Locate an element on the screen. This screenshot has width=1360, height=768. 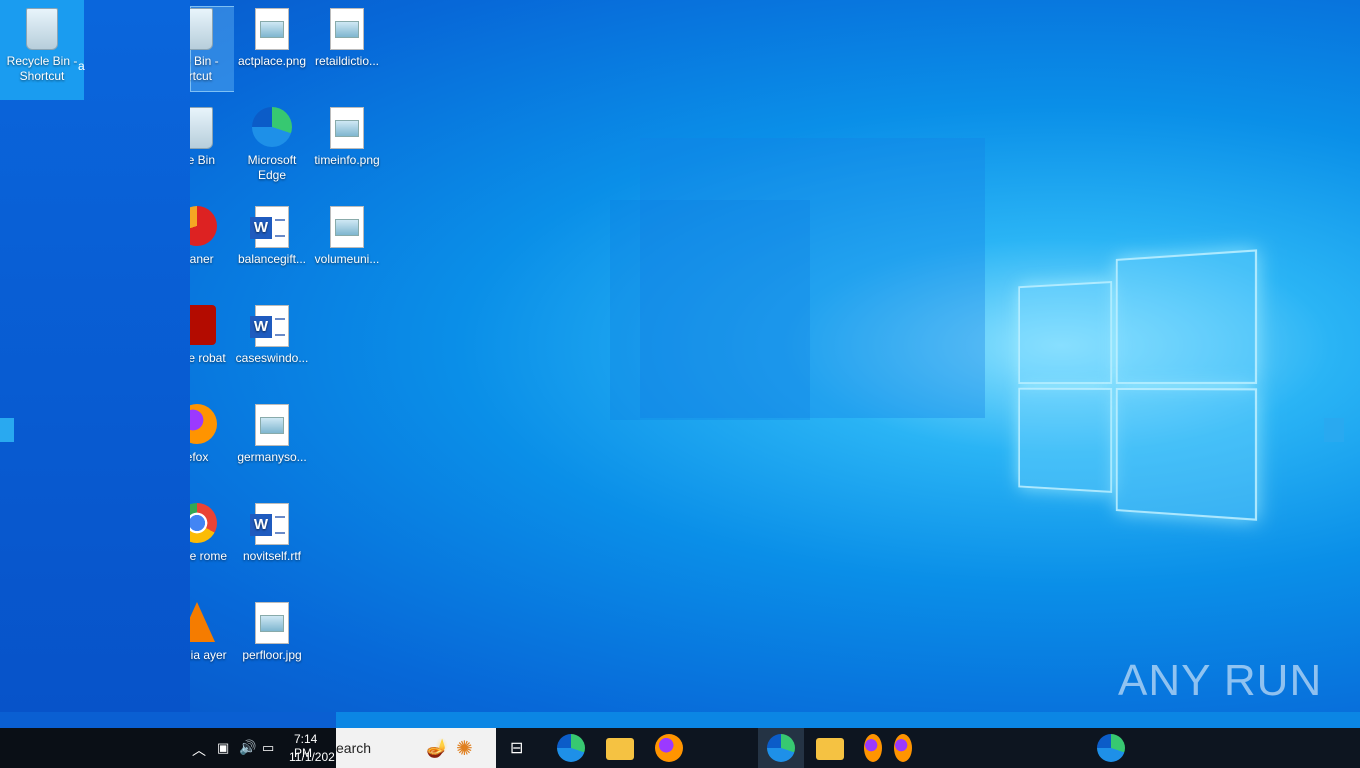
network-device-icon: ▣ is located at coordinates (223, 748).